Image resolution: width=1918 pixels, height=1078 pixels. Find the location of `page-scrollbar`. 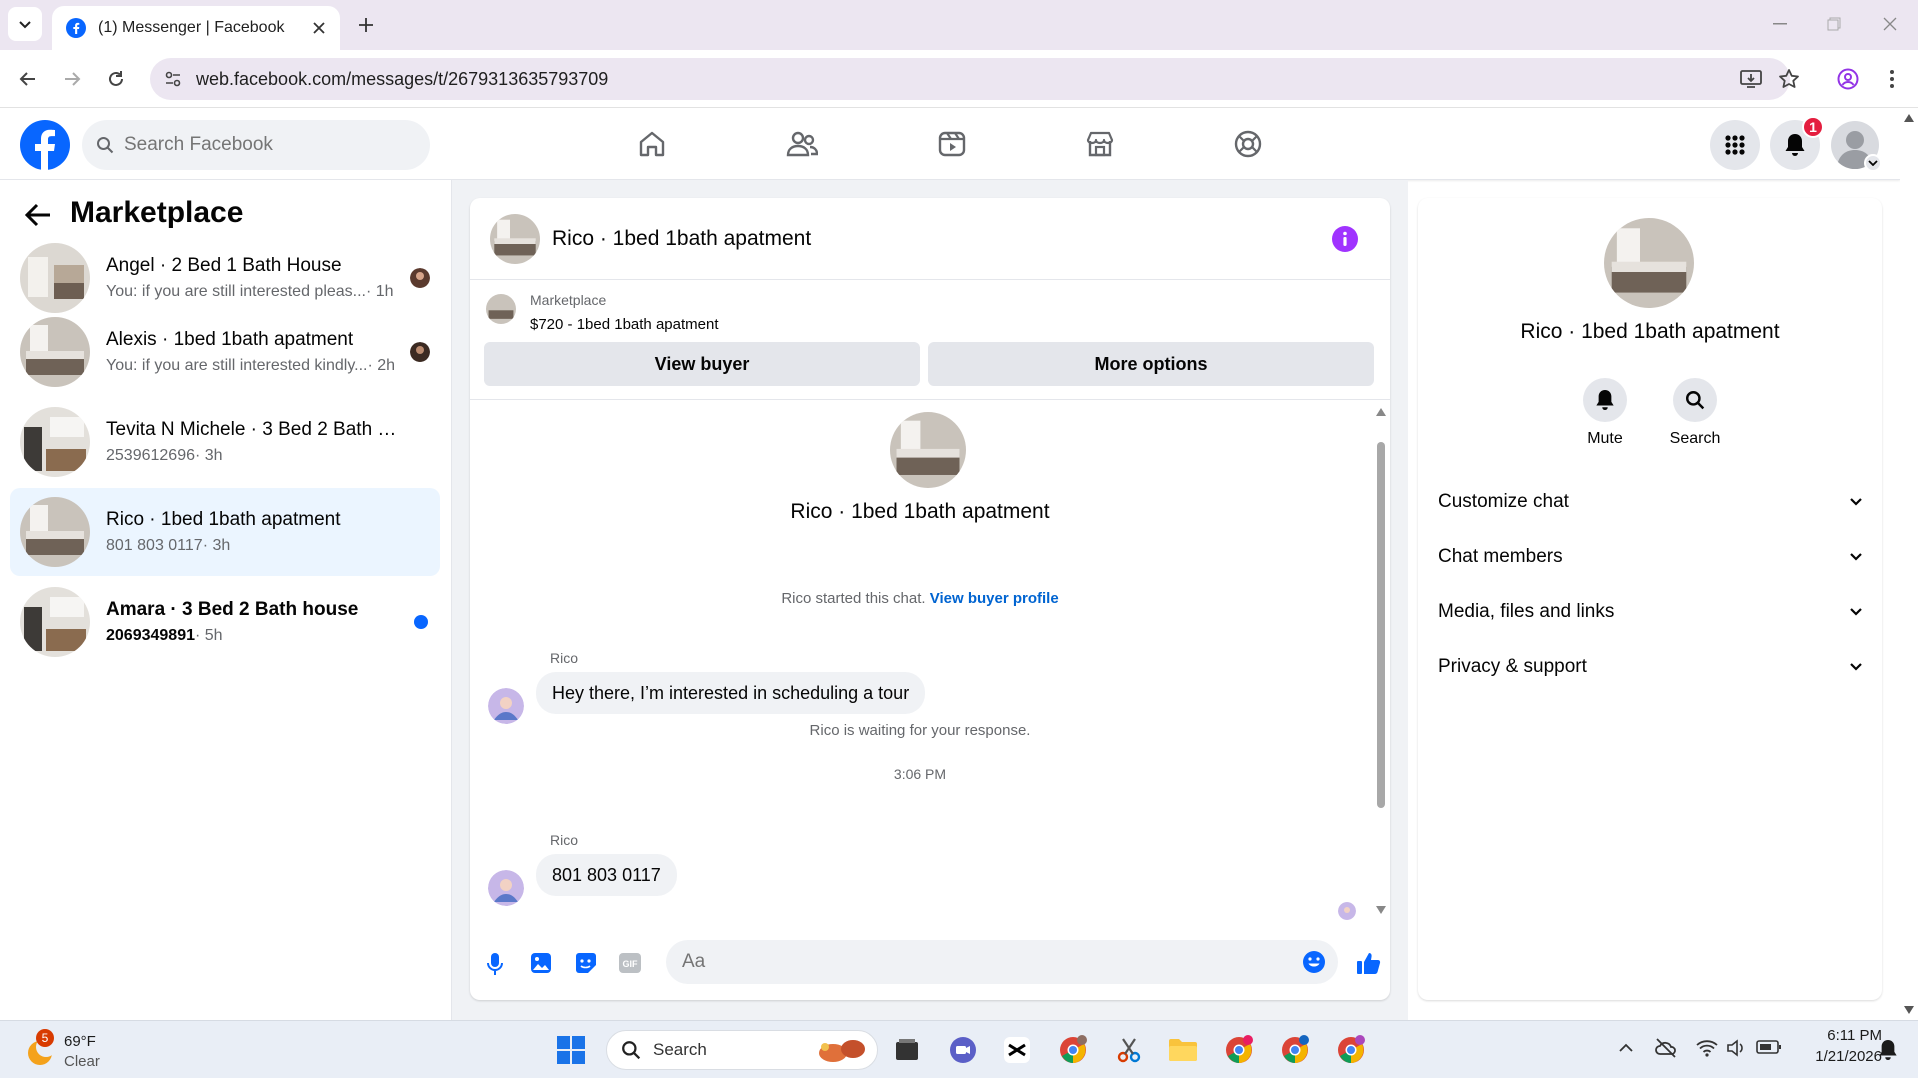

page-scrollbar is located at coordinates (1909, 564).